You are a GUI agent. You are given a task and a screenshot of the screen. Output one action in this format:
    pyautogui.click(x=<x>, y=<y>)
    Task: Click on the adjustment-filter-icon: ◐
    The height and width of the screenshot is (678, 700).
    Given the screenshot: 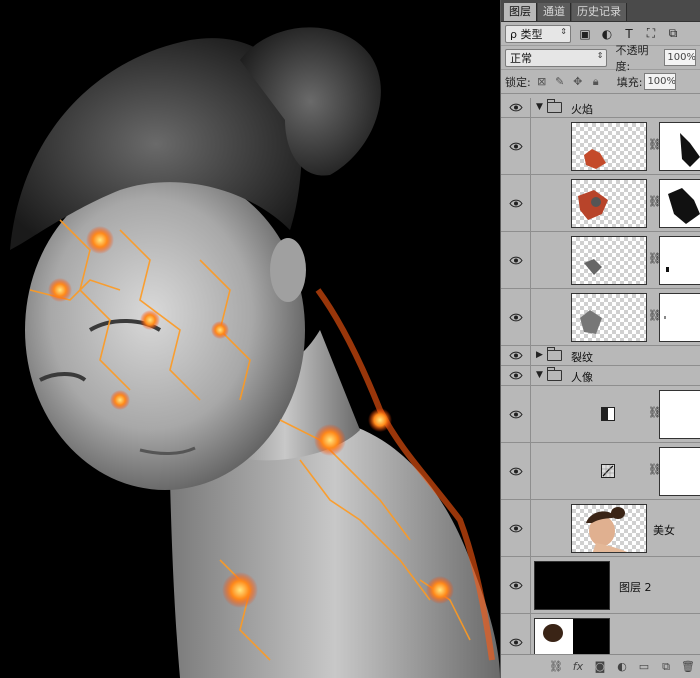 What is the action you would take?
    pyautogui.click(x=607, y=34)
    